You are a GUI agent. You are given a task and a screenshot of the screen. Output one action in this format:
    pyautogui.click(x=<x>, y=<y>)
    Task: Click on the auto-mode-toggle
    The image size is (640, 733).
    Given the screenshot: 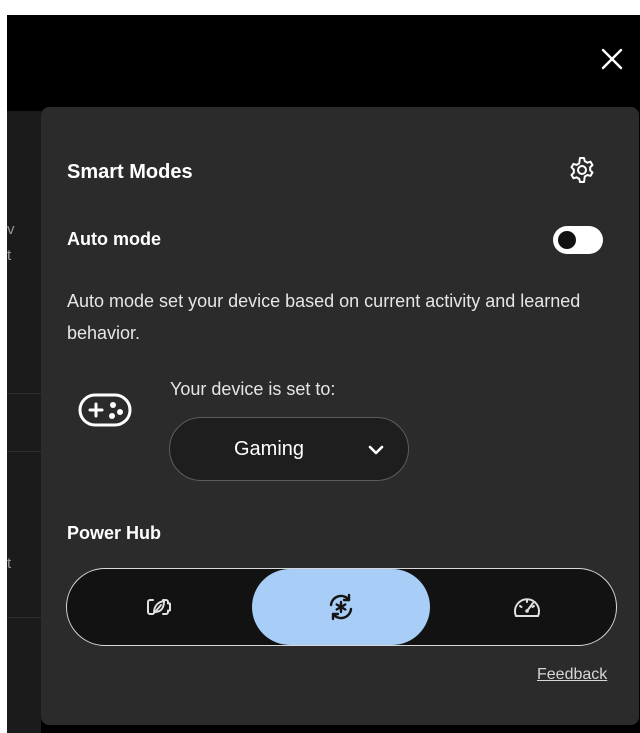 What is the action you would take?
    pyautogui.click(x=578, y=240)
    